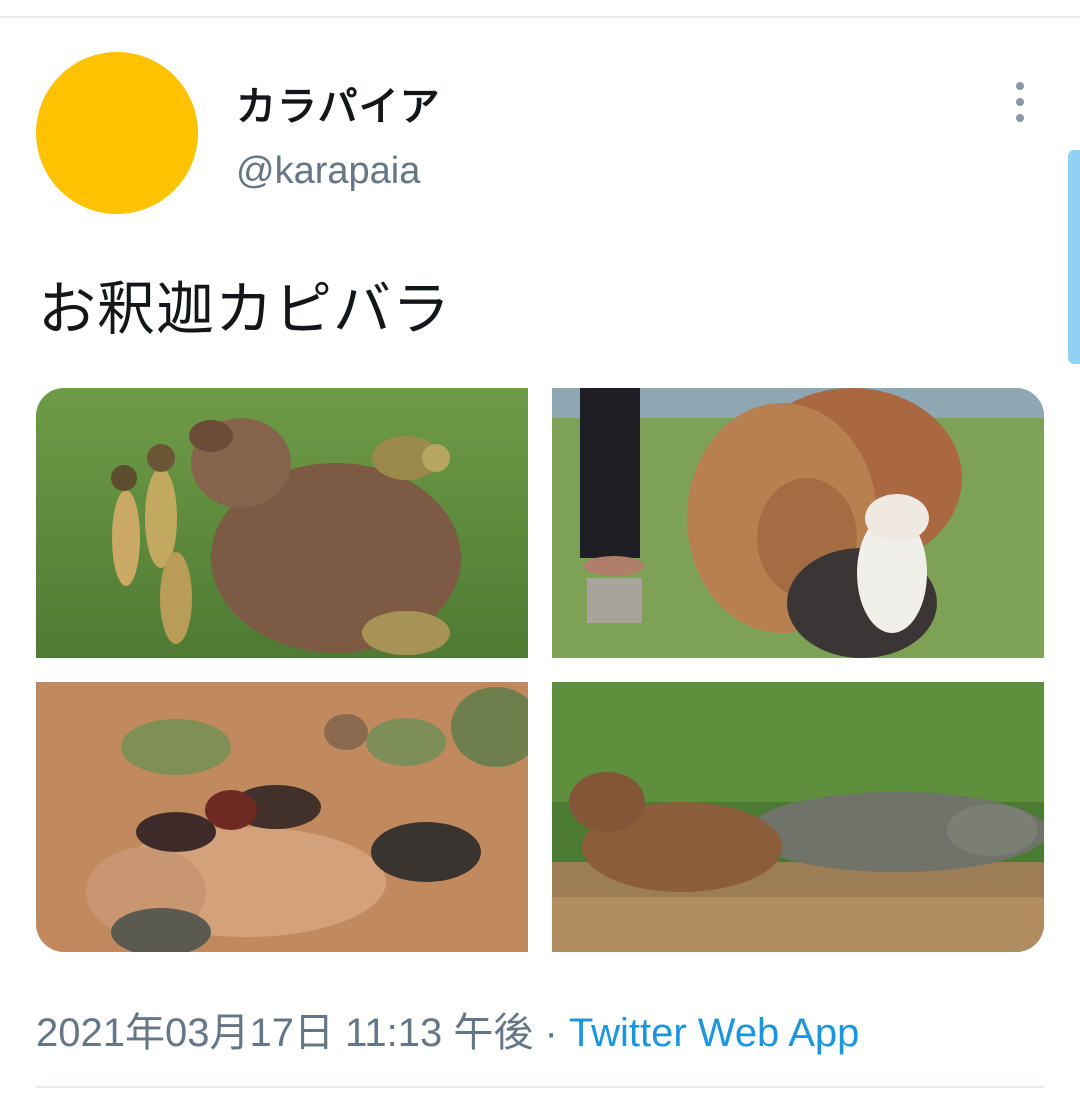 This screenshot has width=1080, height=1108. What do you see at coordinates (245, 309) in the screenshot?
I see `tweet-text: お釈迦カピバラ` at bounding box center [245, 309].